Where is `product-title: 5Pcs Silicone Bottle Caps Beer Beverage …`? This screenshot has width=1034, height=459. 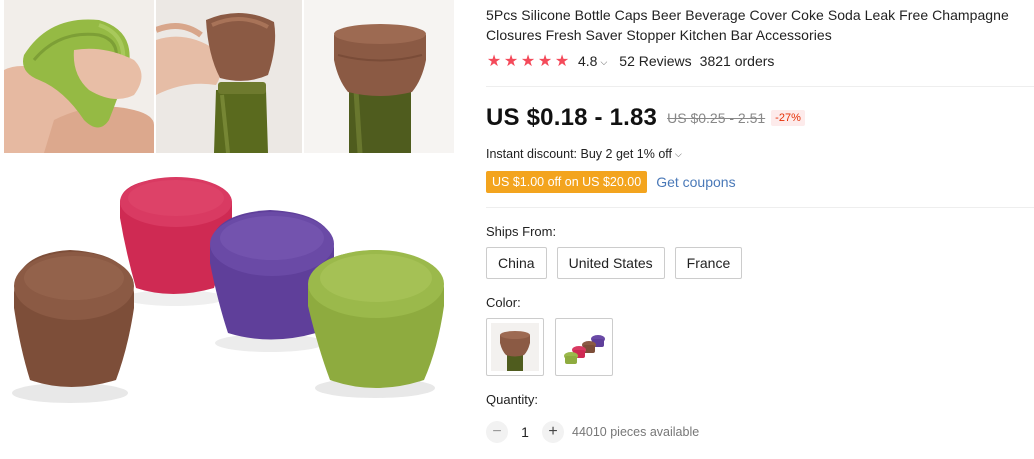
product-title: 5Pcs Silicone Bottle Caps Beer Beverage … is located at coordinates (747, 25).